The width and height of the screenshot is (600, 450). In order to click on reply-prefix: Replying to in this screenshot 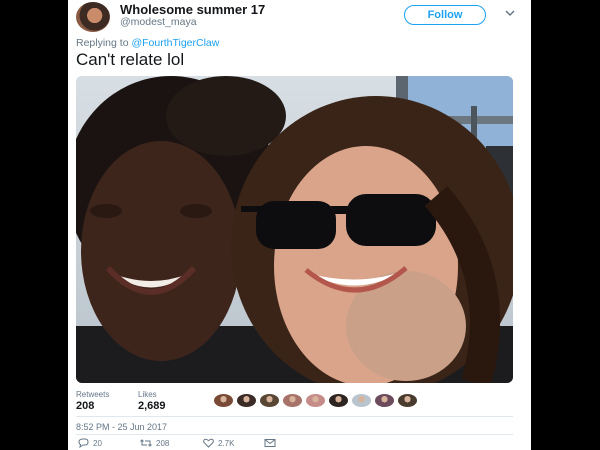, I will do `click(102, 43)`.